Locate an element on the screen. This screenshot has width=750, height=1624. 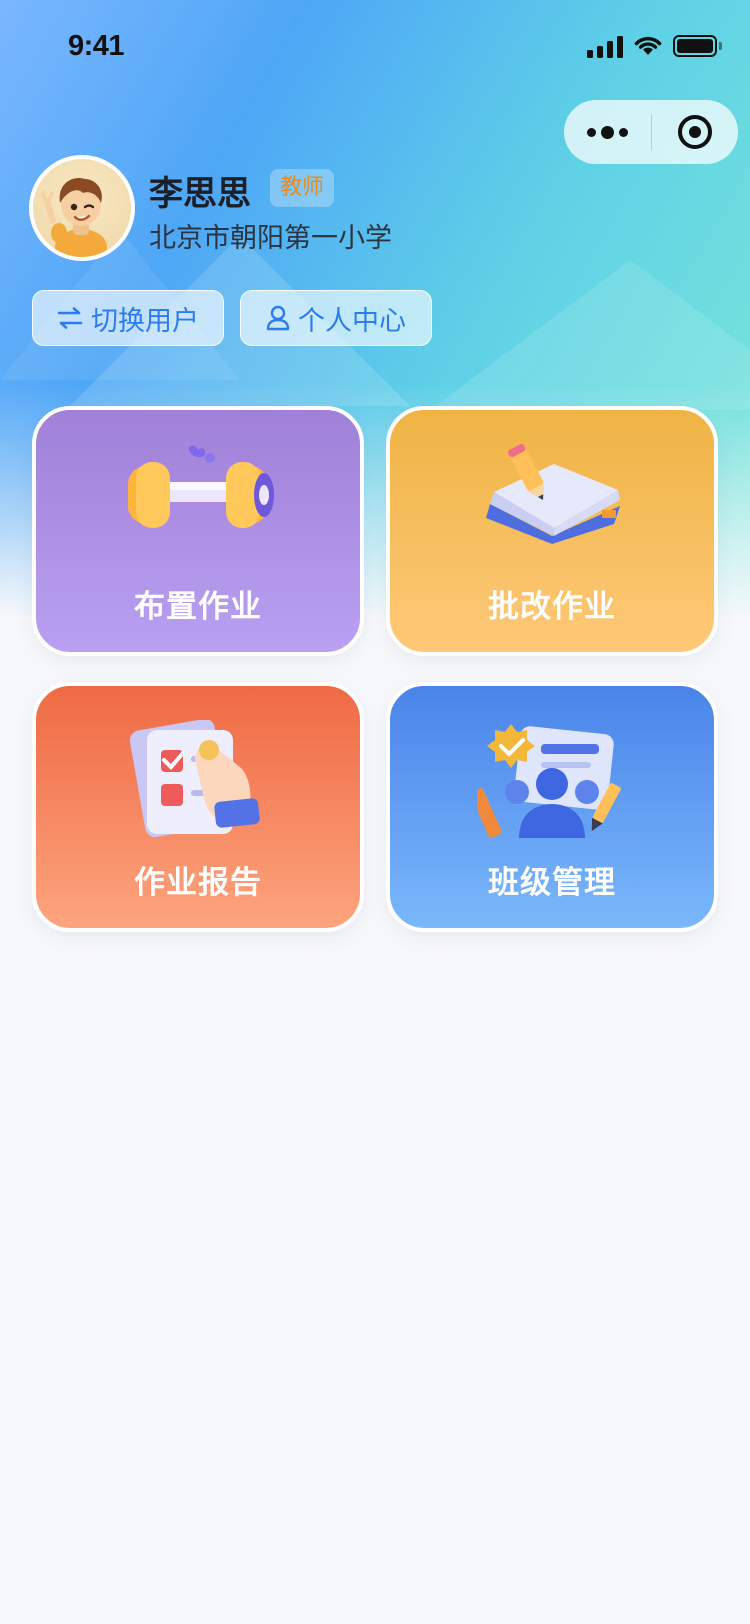
assign-homework-label: 布置作业 is located at coordinates (198, 607).